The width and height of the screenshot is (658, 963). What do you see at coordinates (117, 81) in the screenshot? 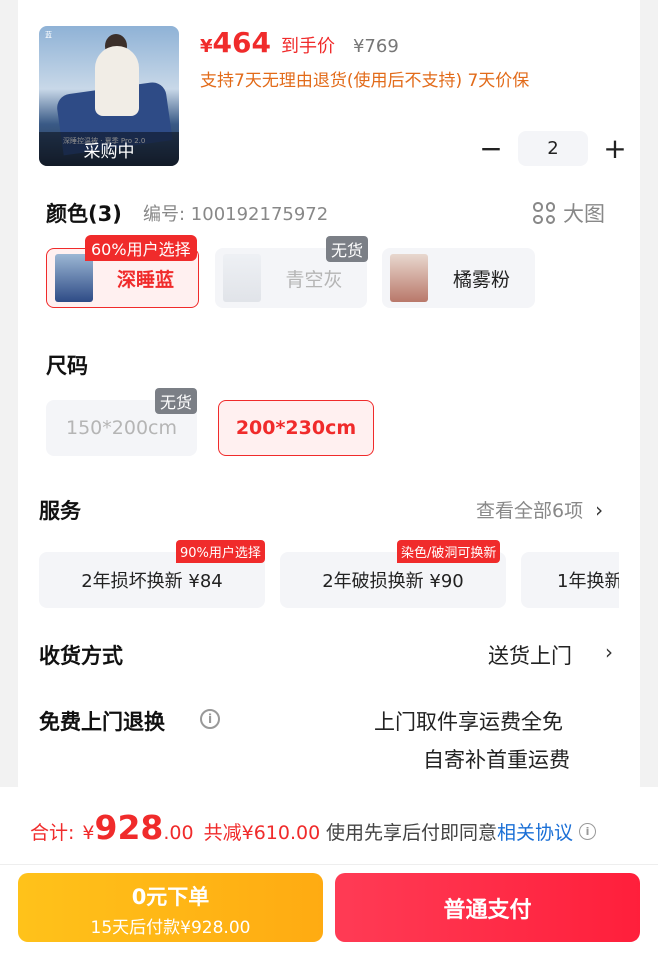
I see `thumb-model` at bounding box center [117, 81].